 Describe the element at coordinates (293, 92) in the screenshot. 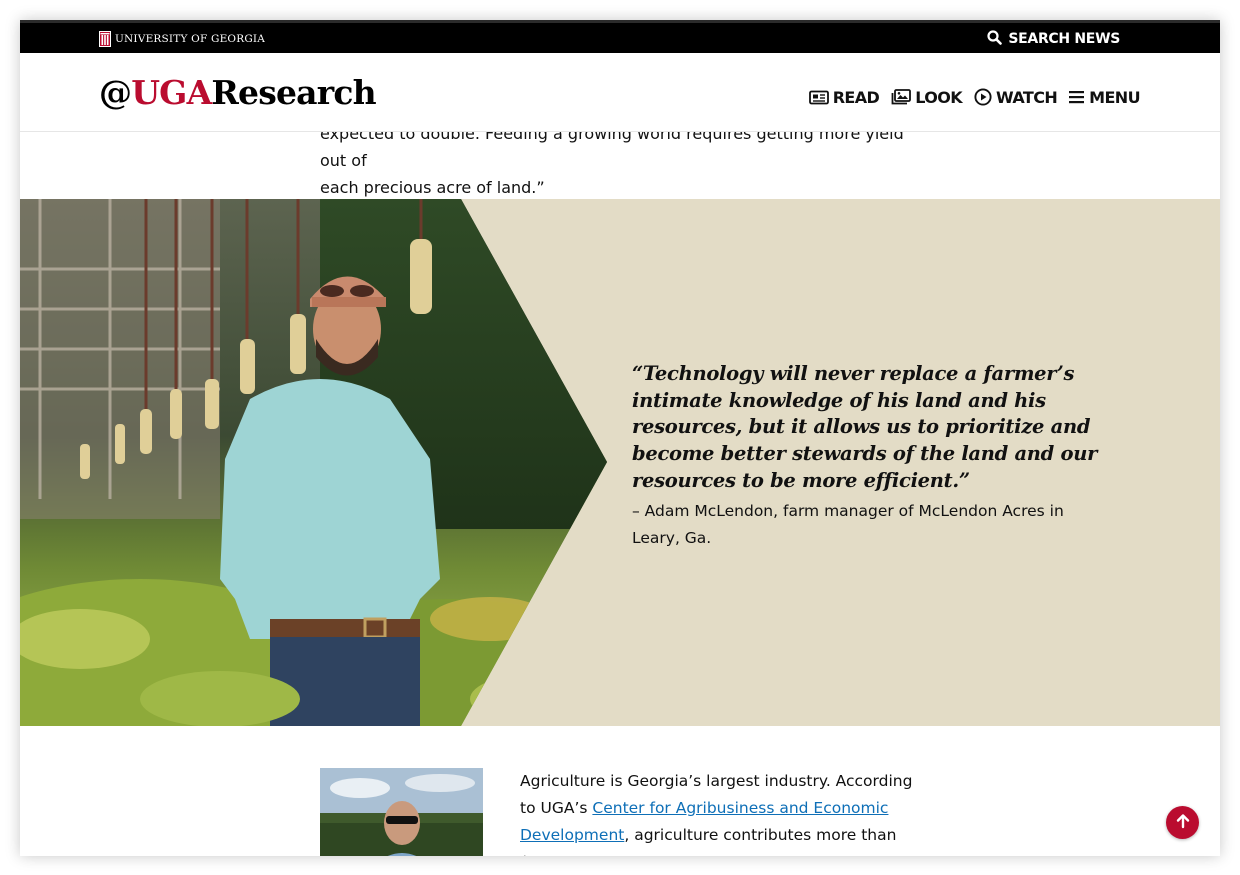

I see `logo-research: Research` at that location.